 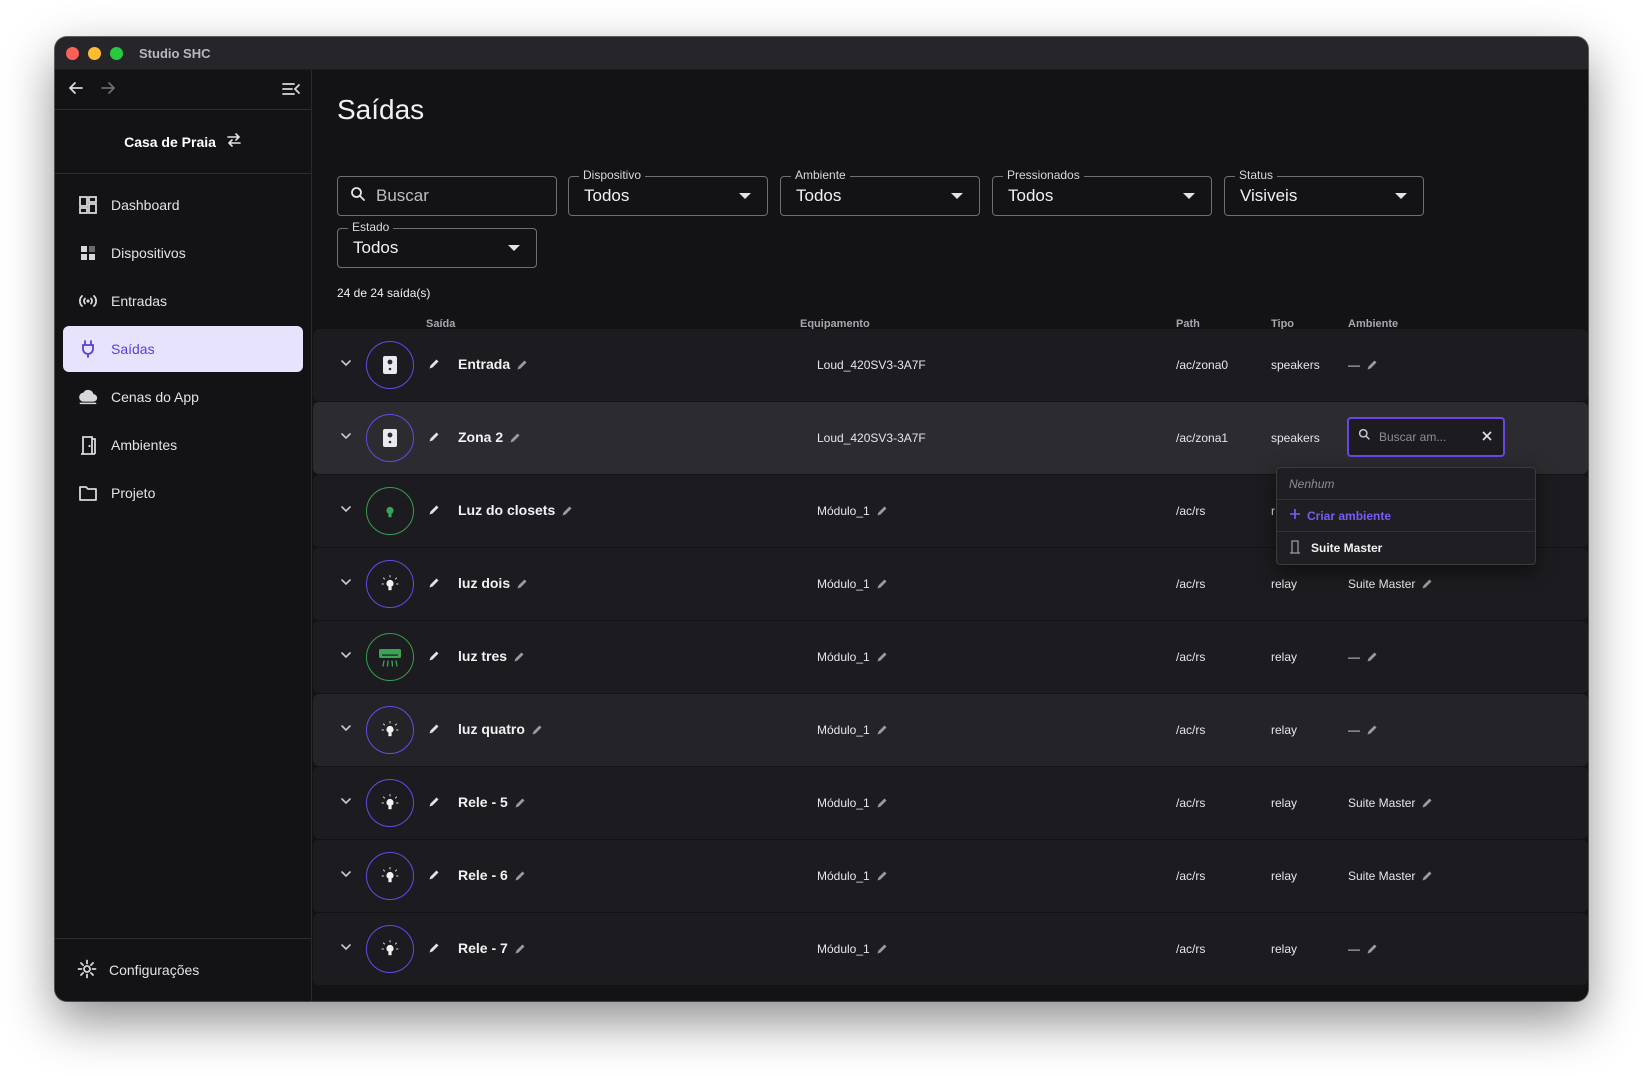 What do you see at coordinates (1406, 516) in the screenshot?
I see `create-ambiente-option: Criar ambiente` at bounding box center [1406, 516].